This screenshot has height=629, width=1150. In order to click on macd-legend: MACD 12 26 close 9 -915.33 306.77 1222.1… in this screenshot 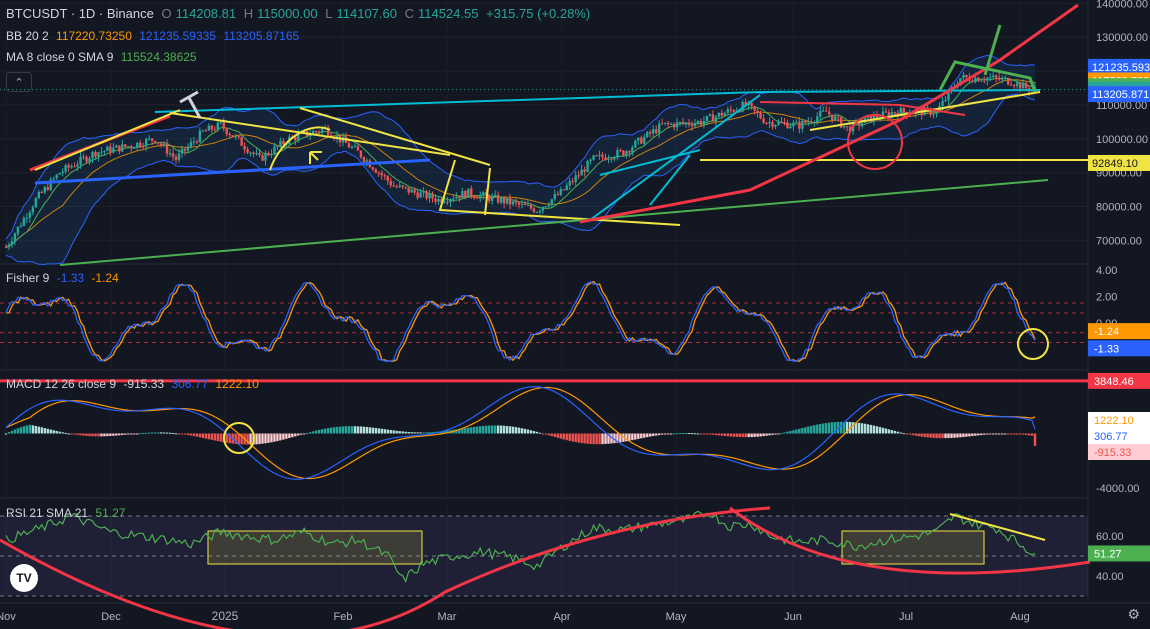, I will do `click(134, 384)`.